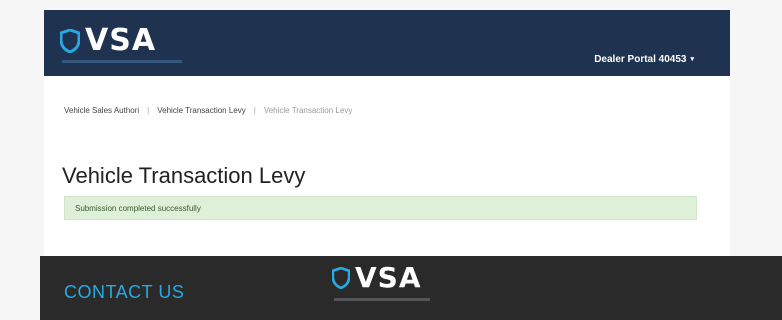 The width and height of the screenshot is (782, 320). I want to click on footer-vsa-logo: VSA, so click(381, 281).